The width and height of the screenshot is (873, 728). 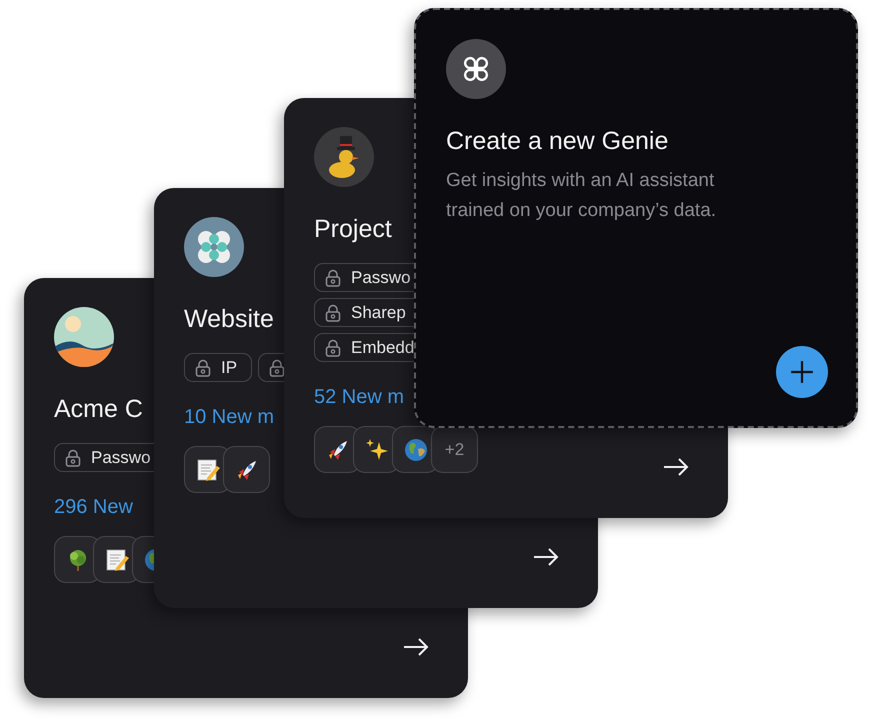 What do you see at coordinates (218, 367) in the screenshot?
I see `source-tag: IP` at bounding box center [218, 367].